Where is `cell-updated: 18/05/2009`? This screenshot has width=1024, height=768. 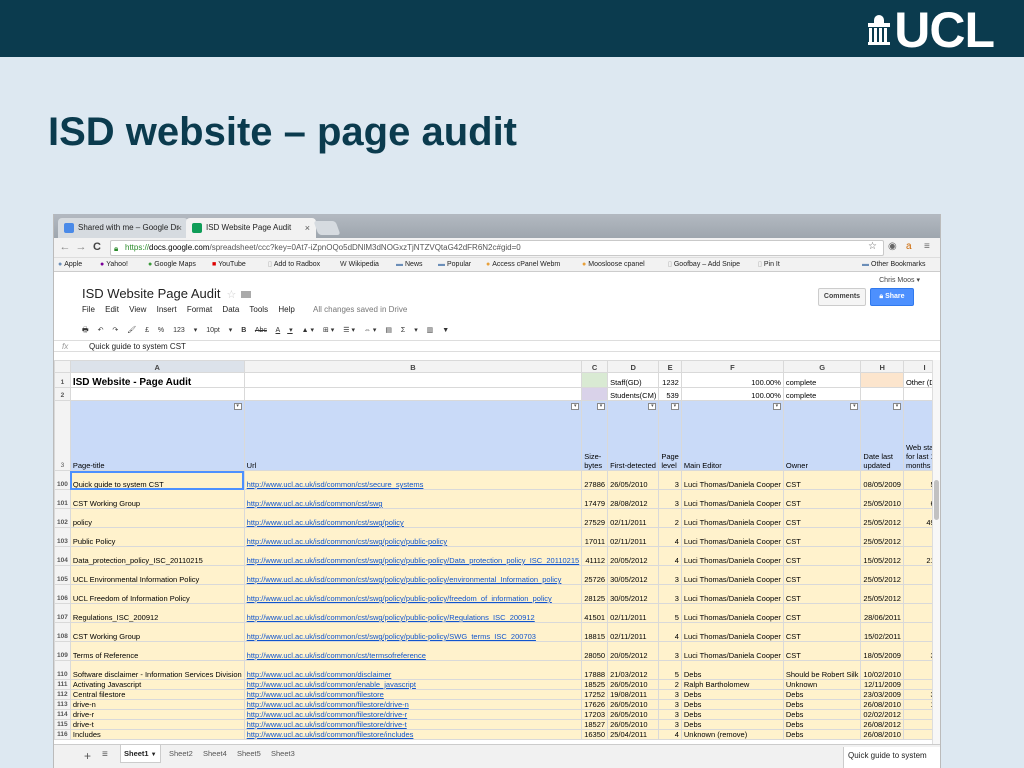 cell-updated: 18/05/2009 is located at coordinates (882, 651).